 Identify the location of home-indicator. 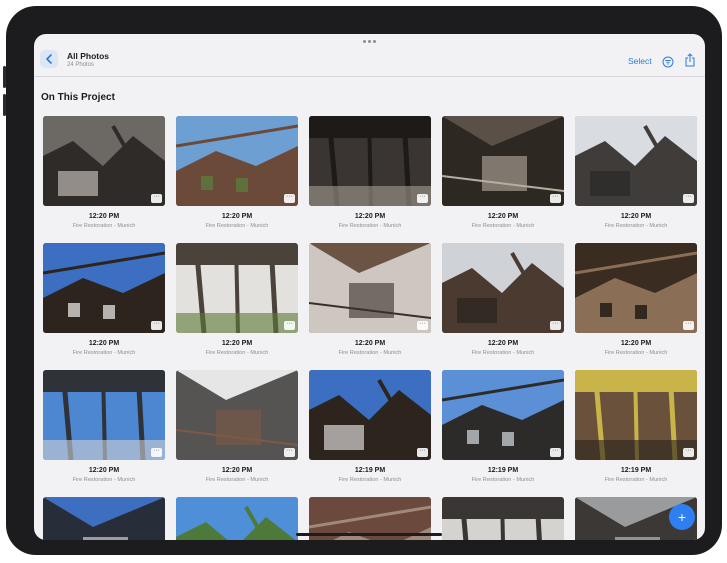
(369, 534).